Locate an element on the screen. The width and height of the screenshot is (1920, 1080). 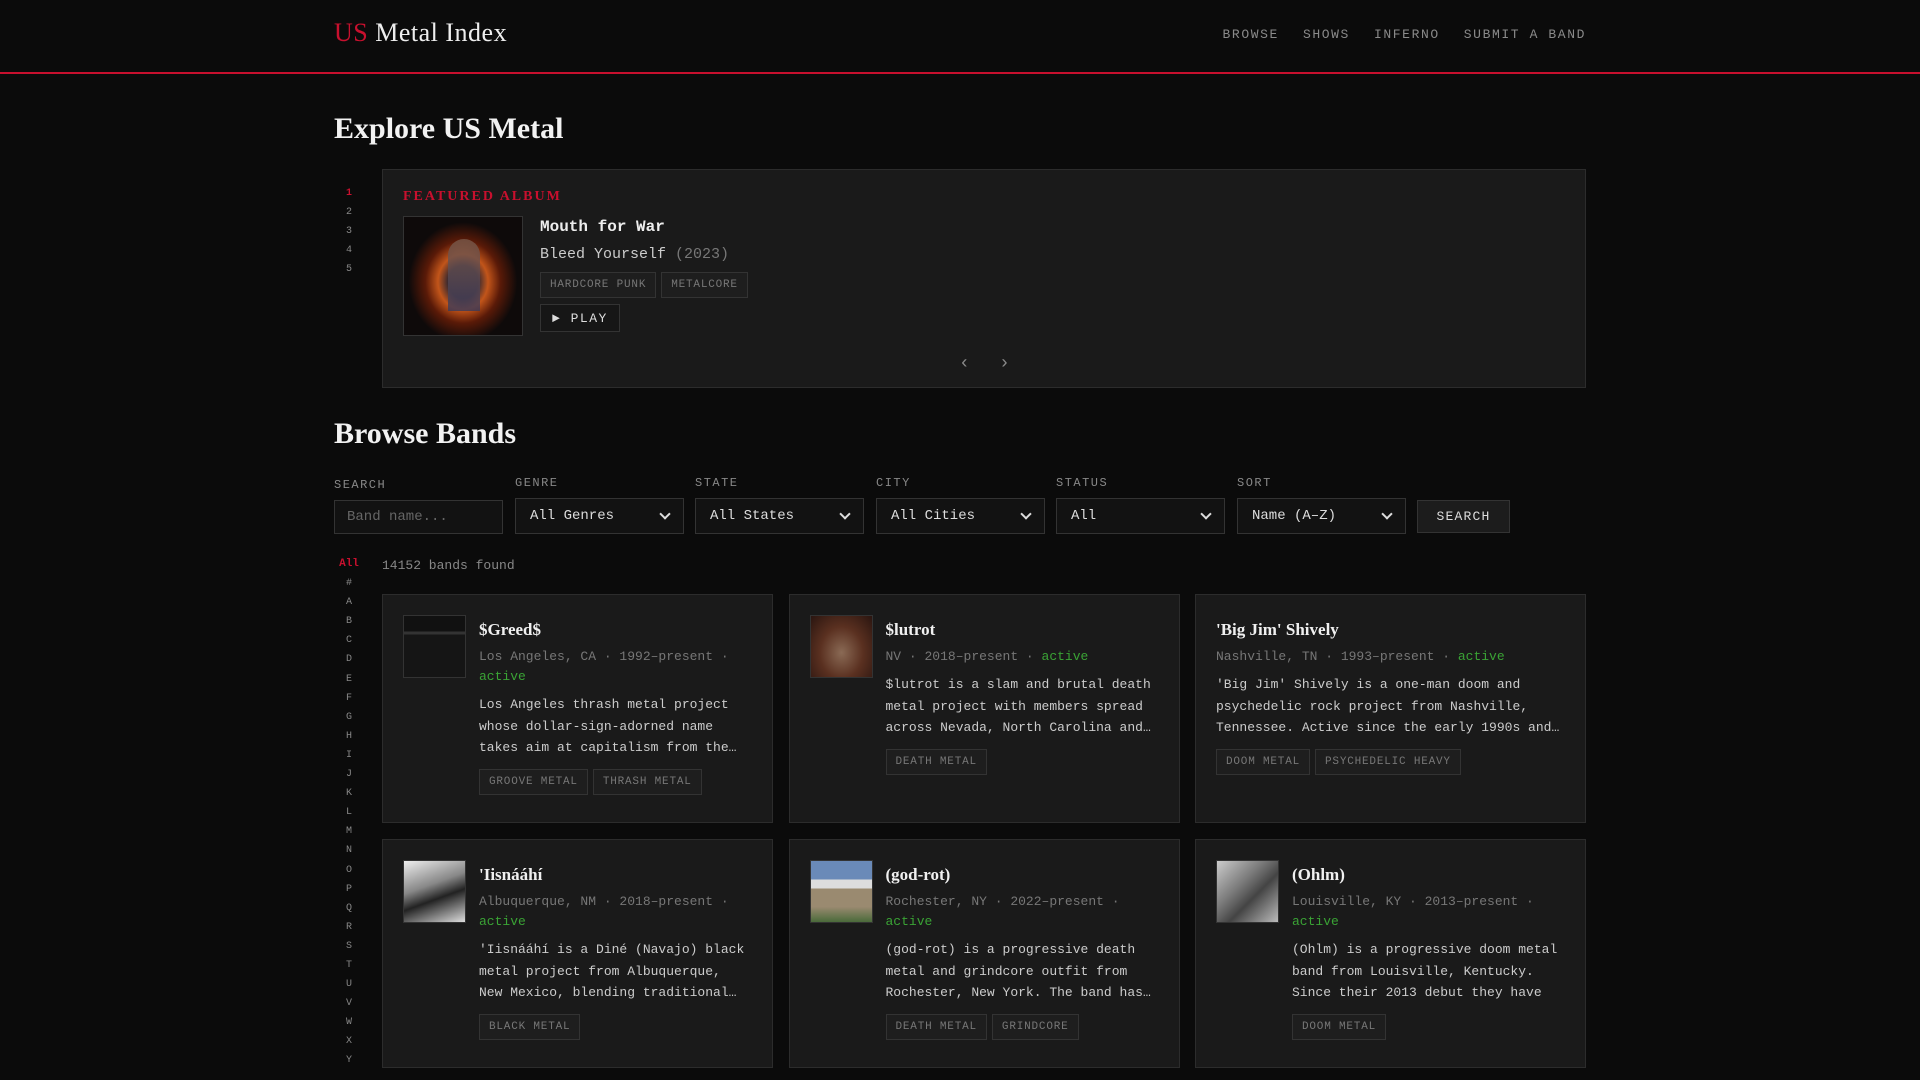
alphabet-letter: All is located at coordinates (349, 564).